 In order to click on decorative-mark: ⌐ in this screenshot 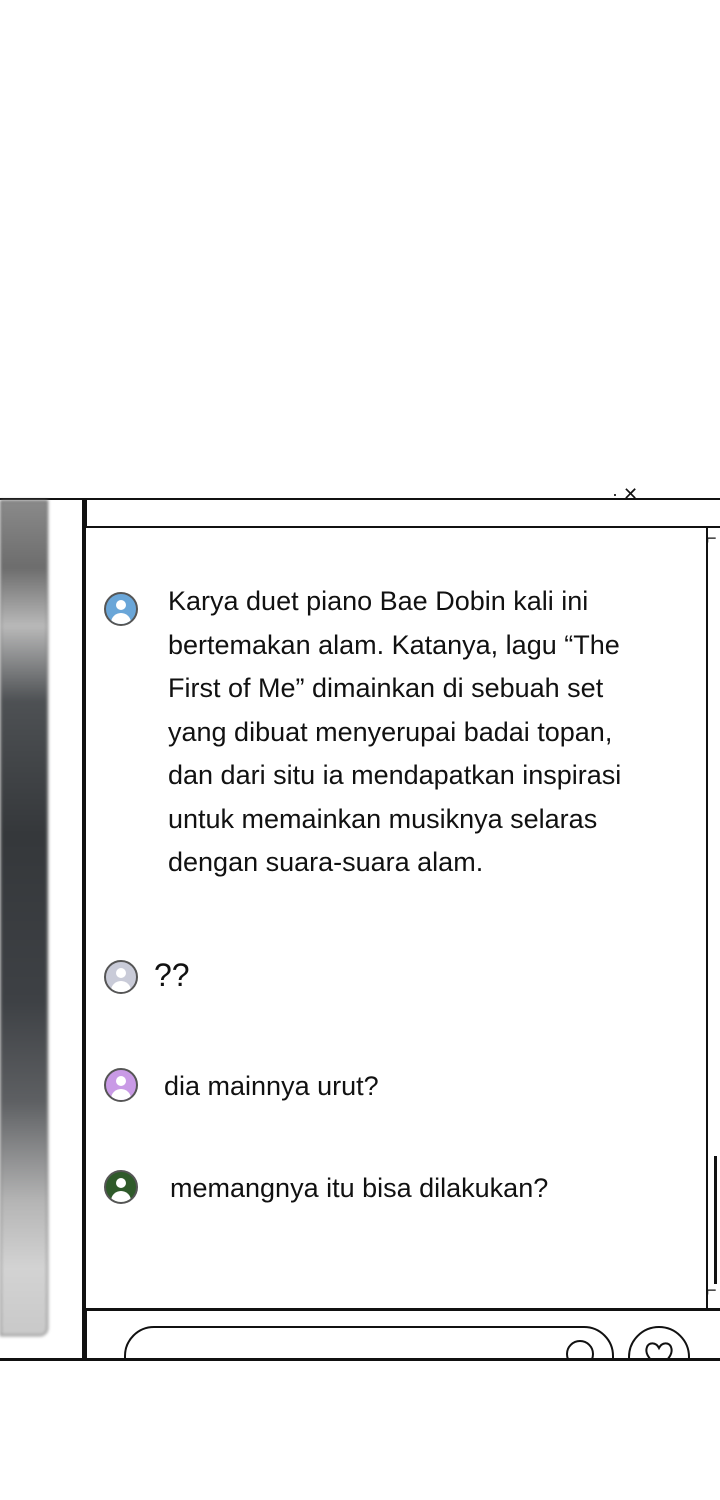, I will do `click(711, 1290)`.